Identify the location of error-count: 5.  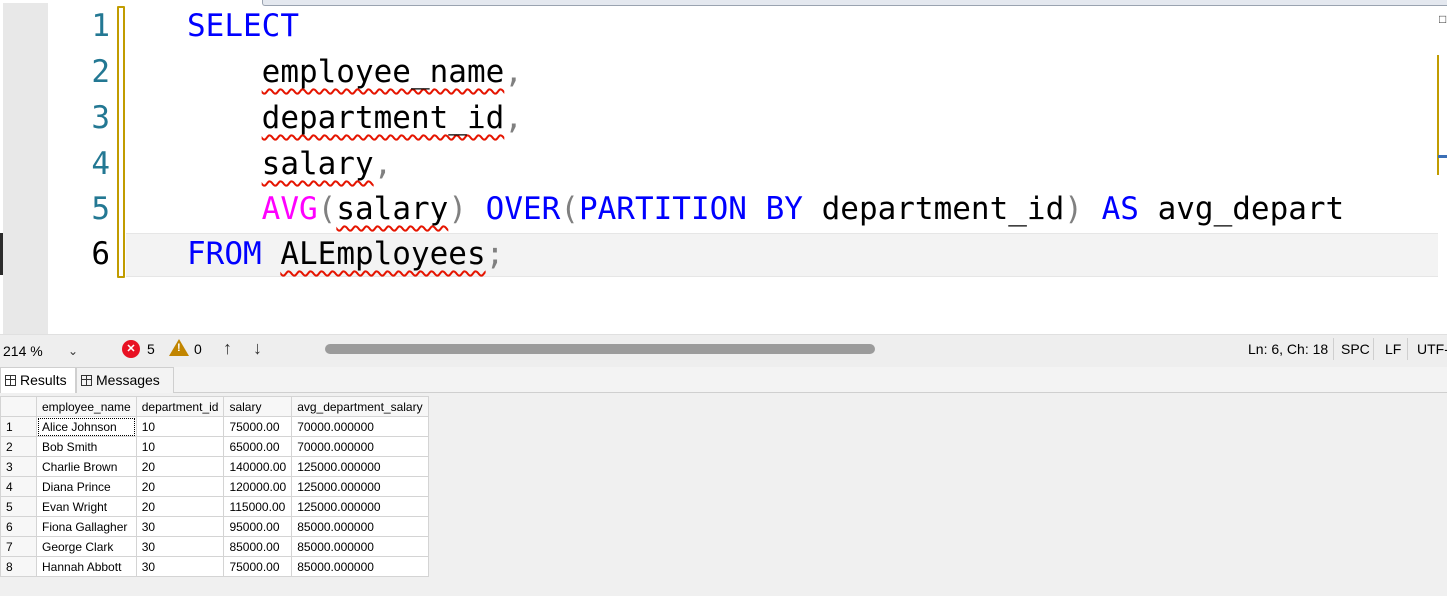
(151, 349).